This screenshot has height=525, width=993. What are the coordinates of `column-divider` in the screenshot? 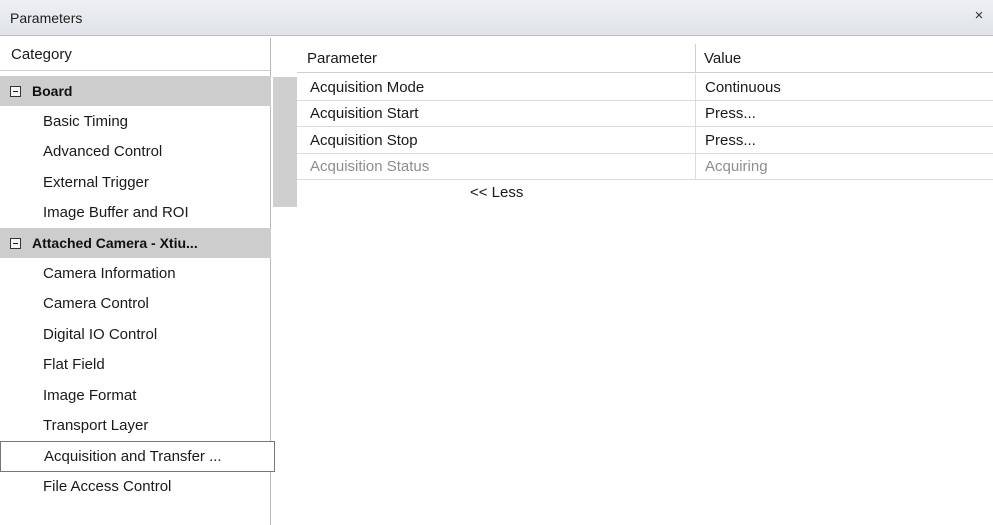 It's located at (695, 58).